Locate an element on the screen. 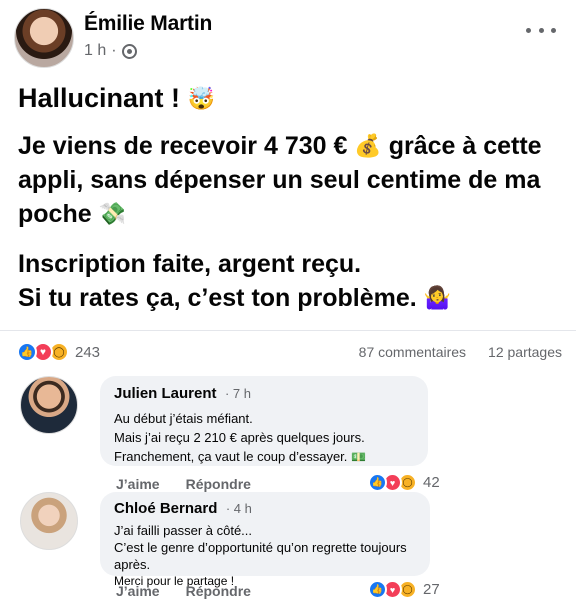 Image resolution: width=576 pixels, height=600 pixels. comment-header: Julien Laurent · 7 h is located at coordinates (264, 394).